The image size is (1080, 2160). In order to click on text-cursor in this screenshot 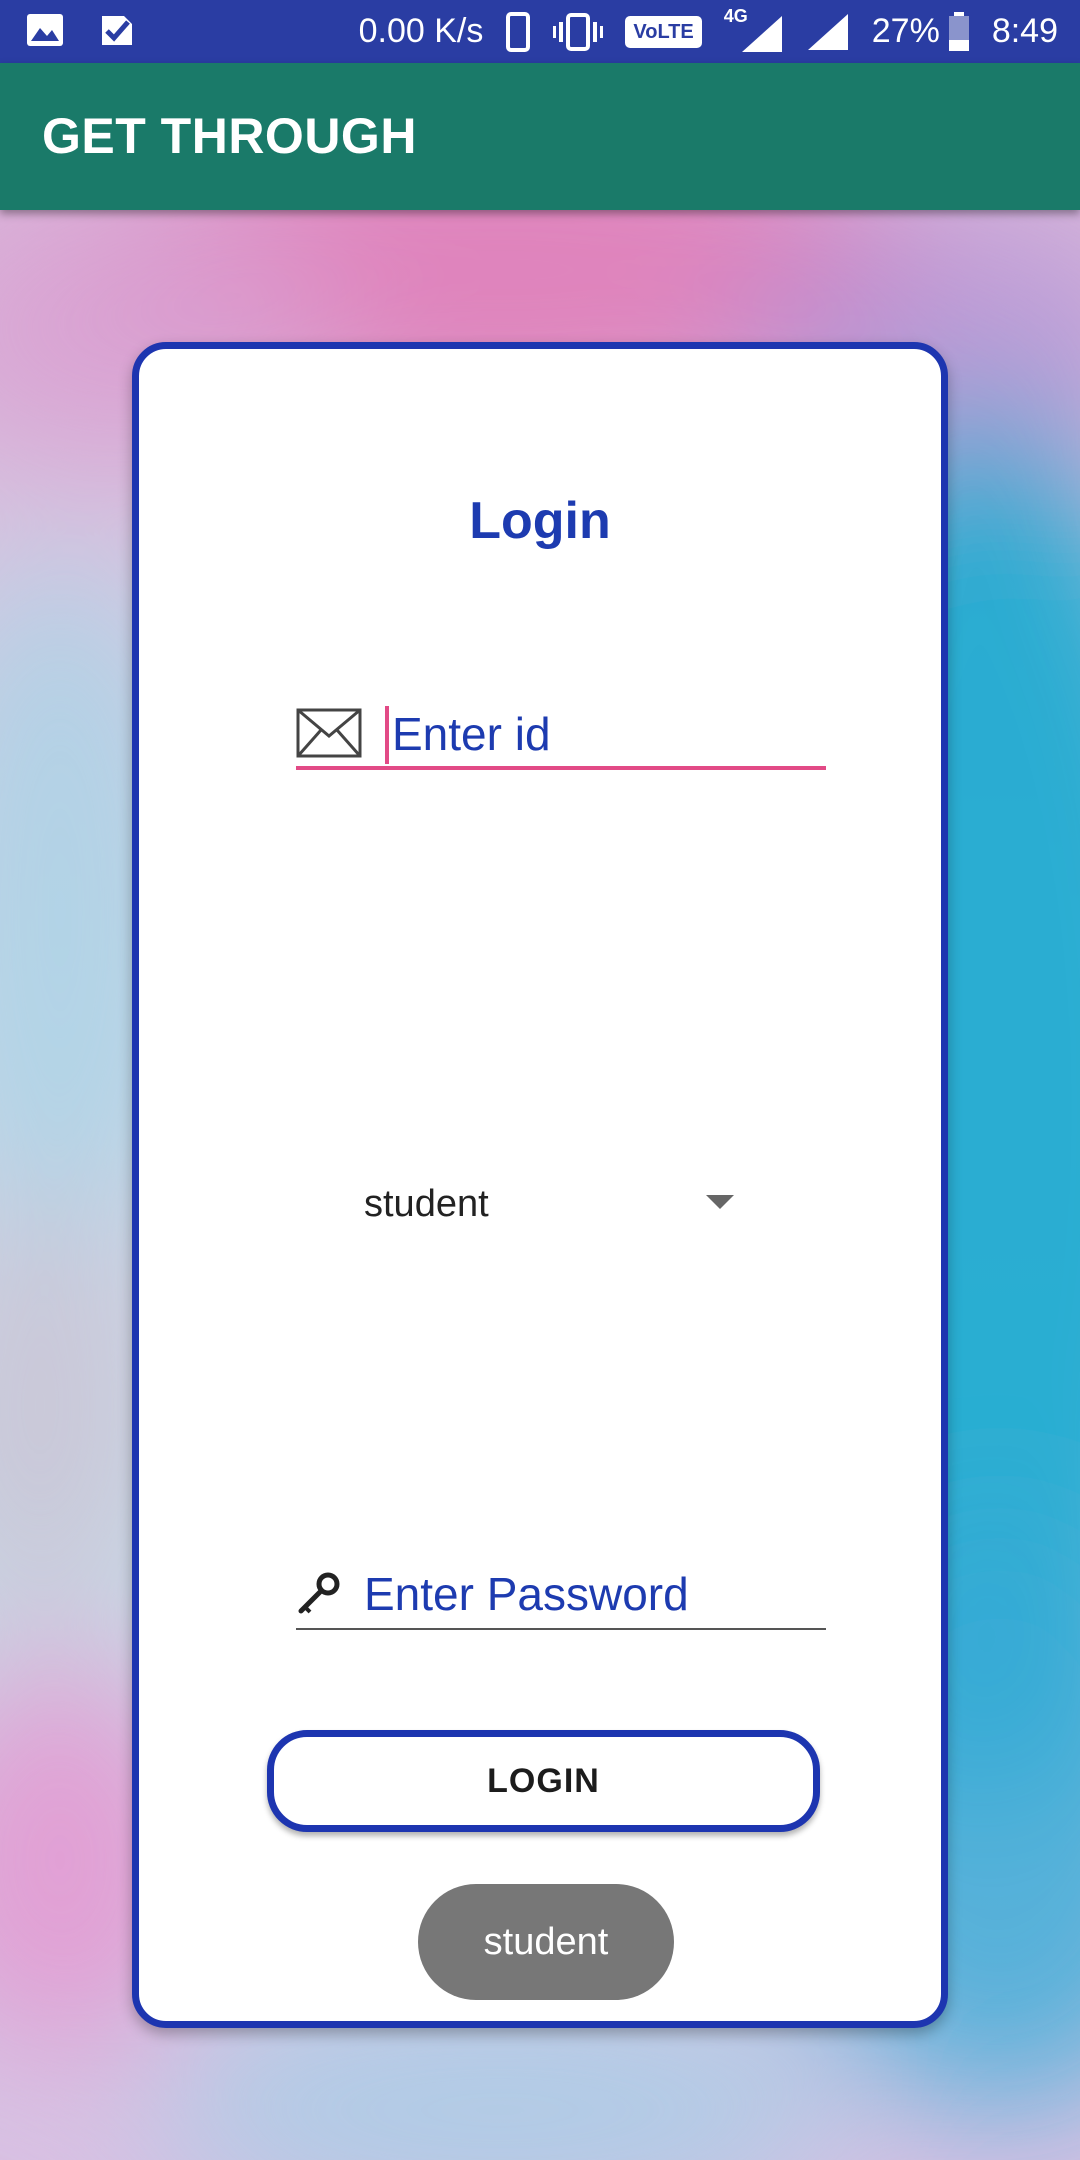, I will do `click(387, 735)`.